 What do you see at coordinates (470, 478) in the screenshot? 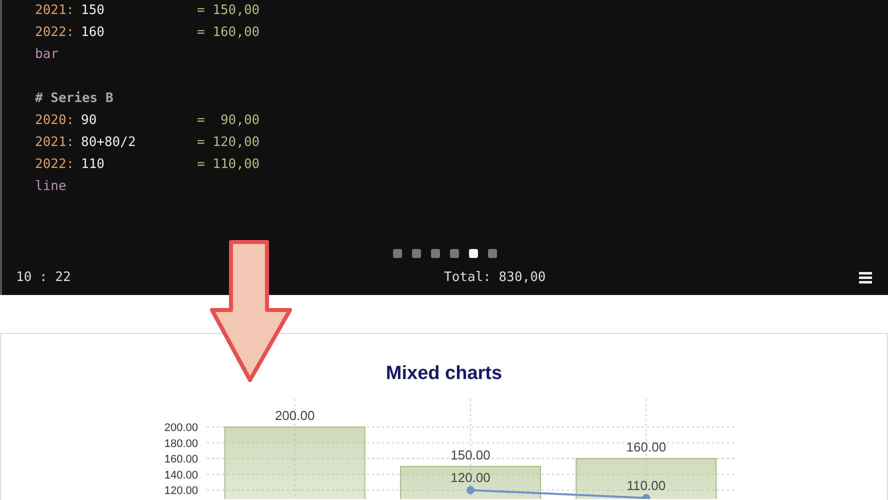
I see `data-label: 120.00` at bounding box center [470, 478].